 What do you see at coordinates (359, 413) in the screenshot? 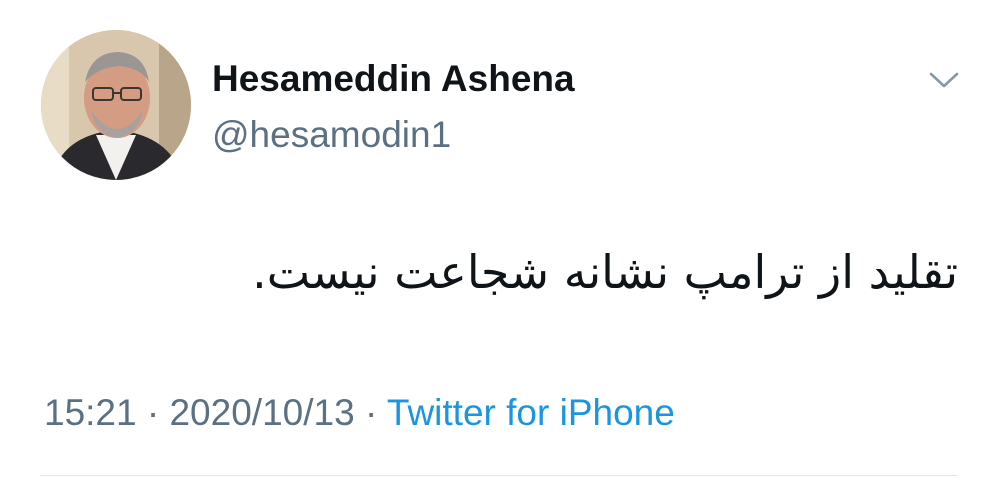
I see `tweet-meta: 15:21 · 2020/10/13 · Twitter for iPhone` at bounding box center [359, 413].